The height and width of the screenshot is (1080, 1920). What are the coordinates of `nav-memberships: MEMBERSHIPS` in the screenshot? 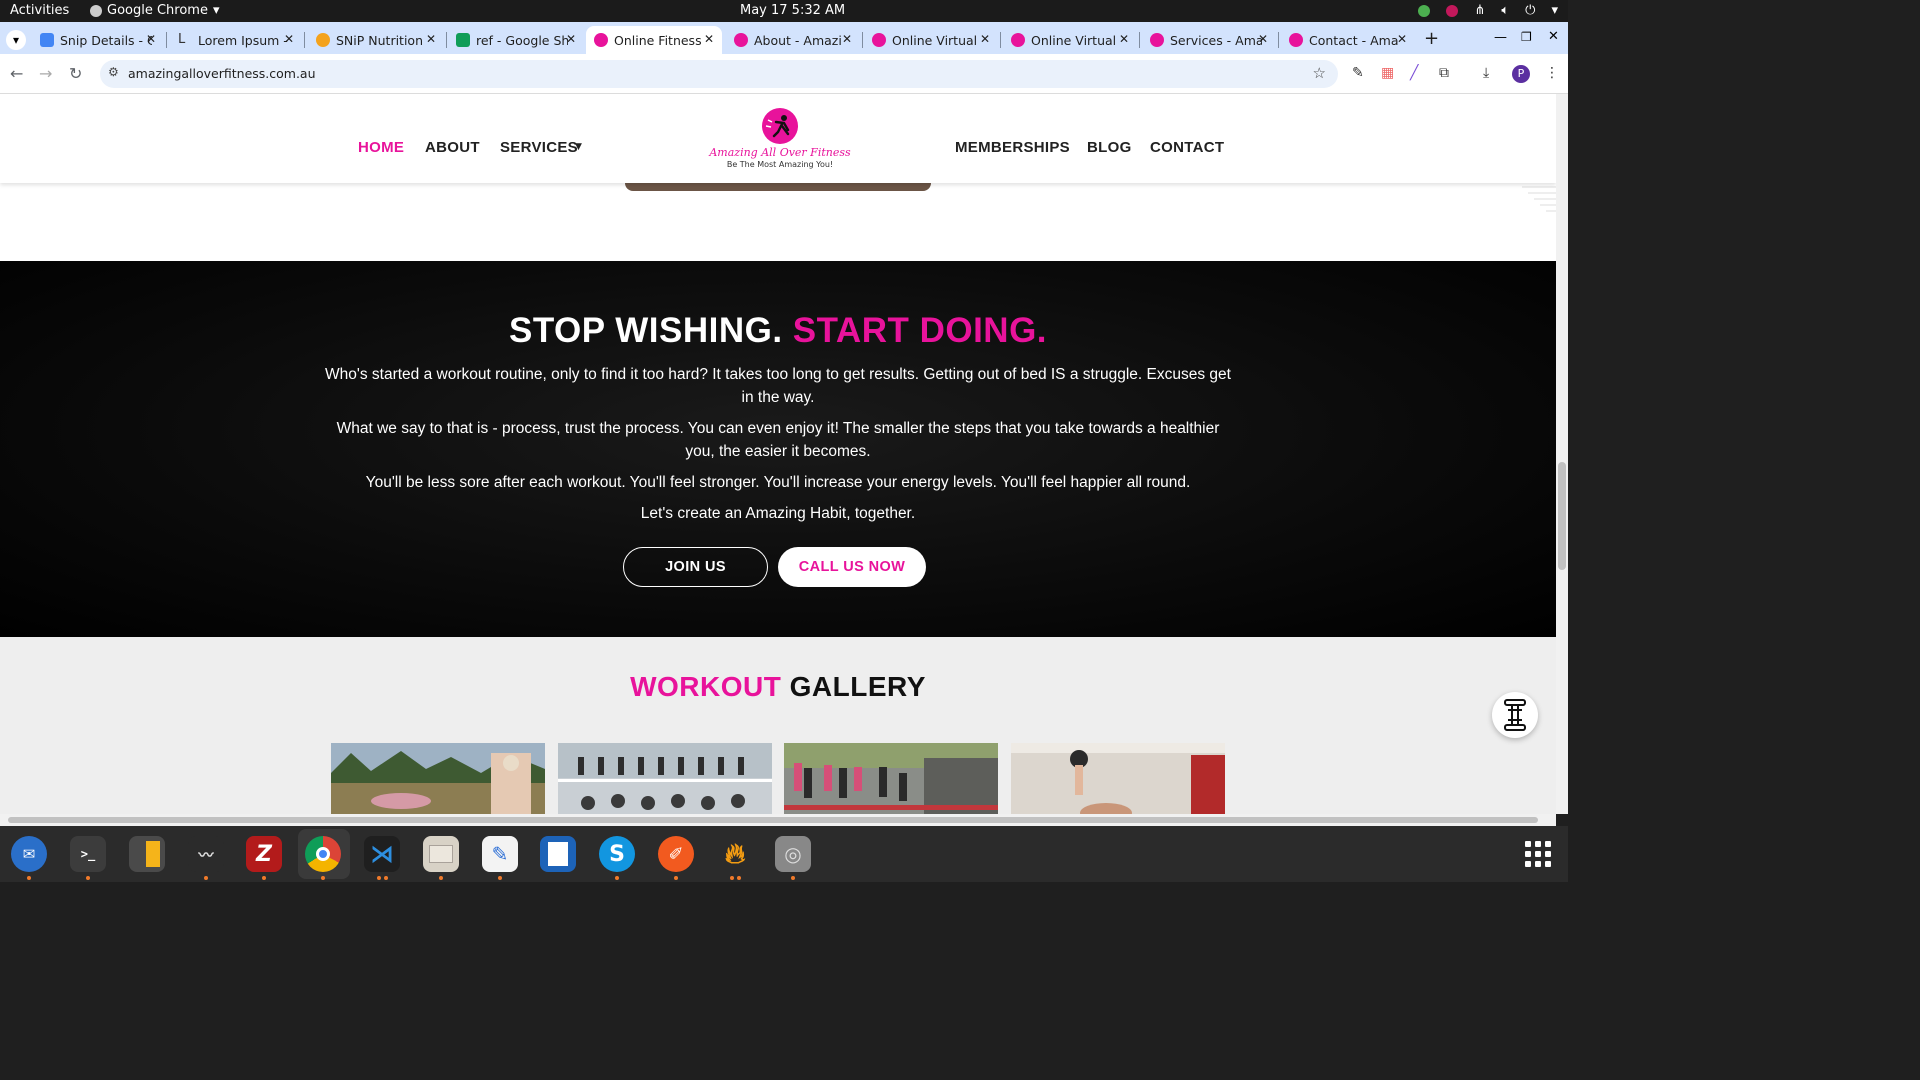 It's located at (1012, 147).